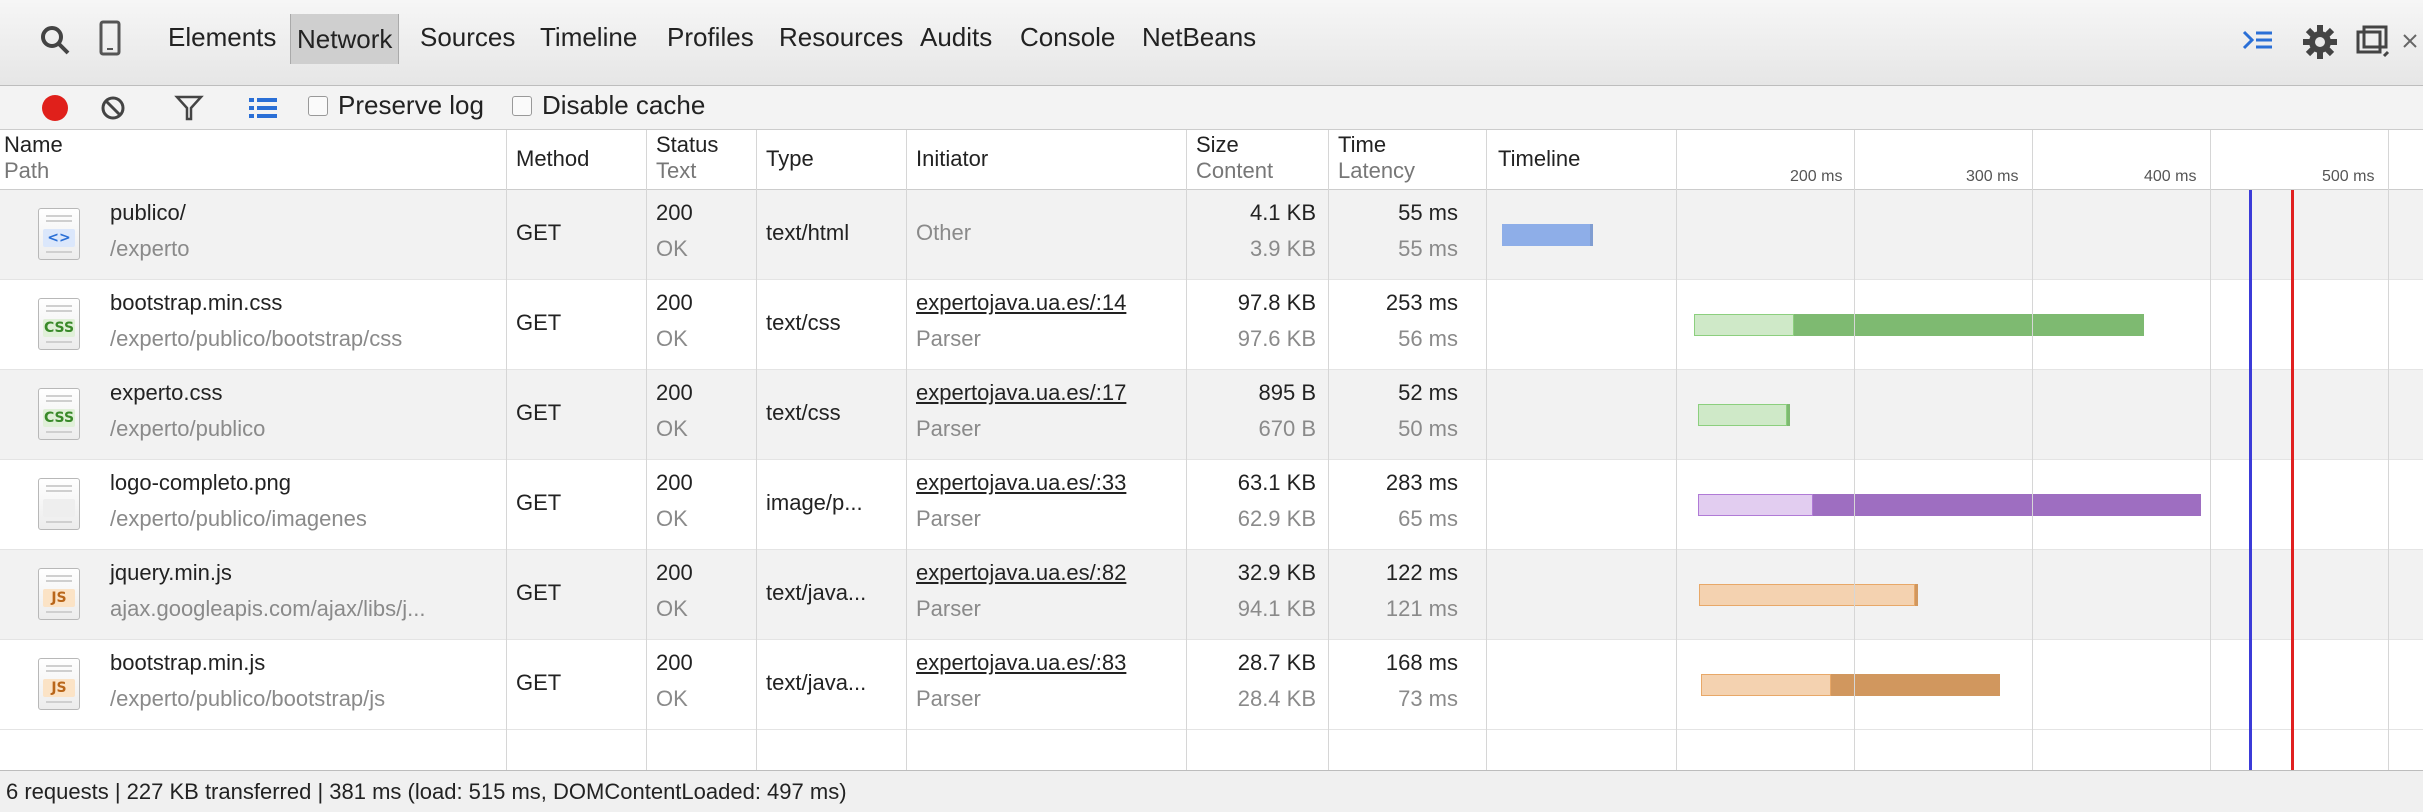 Image resolution: width=2423 pixels, height=812 pixels. Describe the element at coordinates (1421, 572) in the screenshot. I see `request-time: 122 ms` at that location.